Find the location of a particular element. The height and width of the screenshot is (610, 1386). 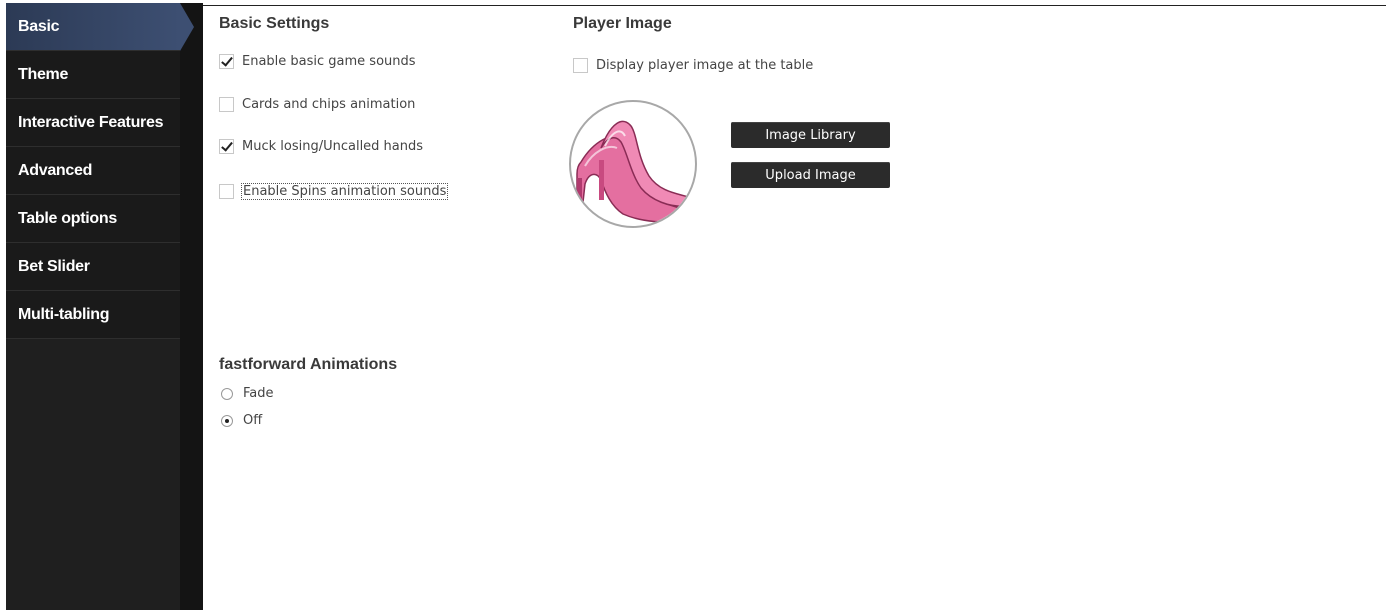

sidebar-item-multi-tabling: Multi-tabling is located at coordinates (93, 315).